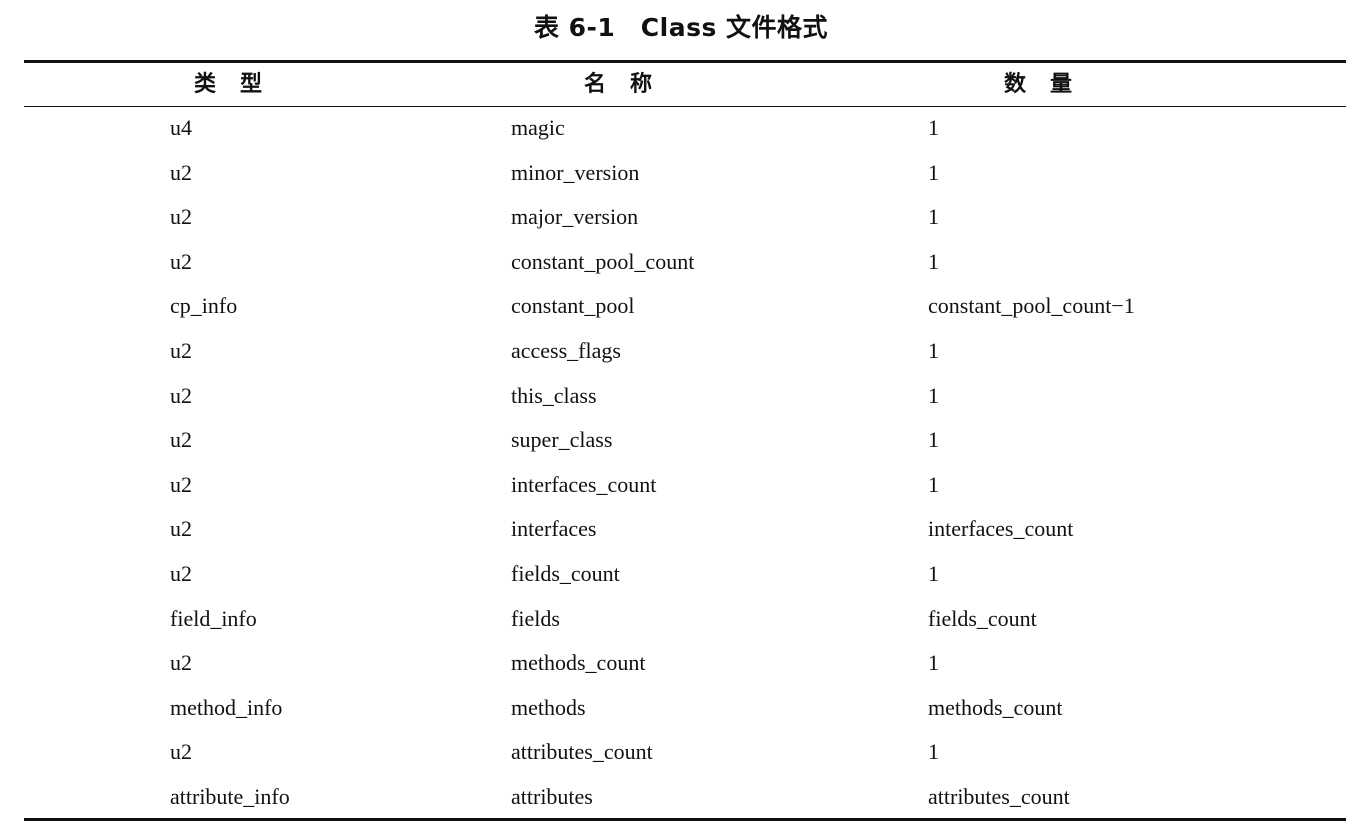 The height and width of the screenshot is (824, 1362). What do you see at coordinates (230, 796) in the screenshot?
I see `cell-type: attribute_info` at bounding box center [230, 796].